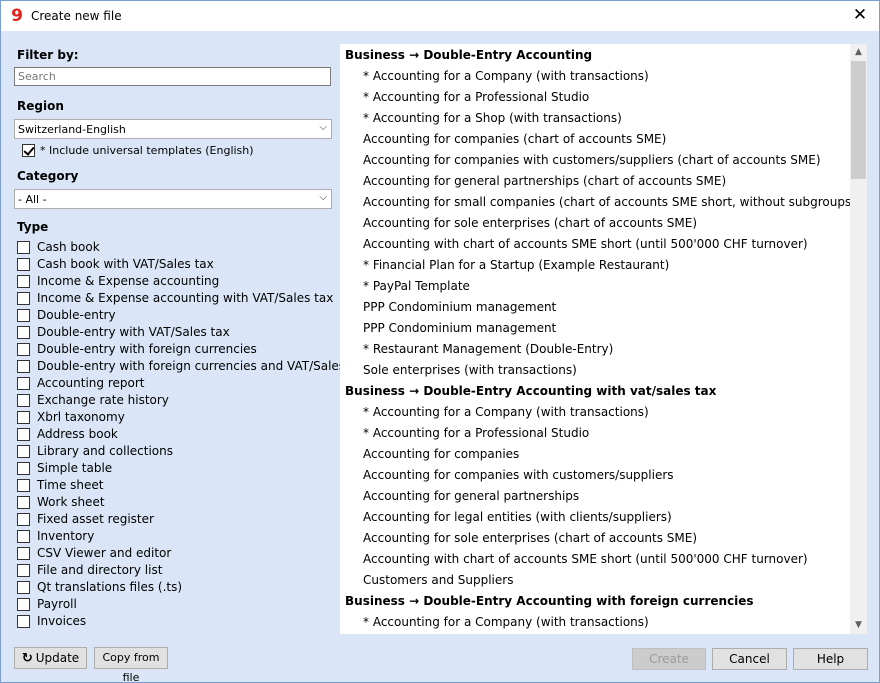 The height and width of the screenshot is (683, 880). Describe the element at coordinates (595, 286) in the screenshot. I see `template-item: * PayPal Template` at that location.